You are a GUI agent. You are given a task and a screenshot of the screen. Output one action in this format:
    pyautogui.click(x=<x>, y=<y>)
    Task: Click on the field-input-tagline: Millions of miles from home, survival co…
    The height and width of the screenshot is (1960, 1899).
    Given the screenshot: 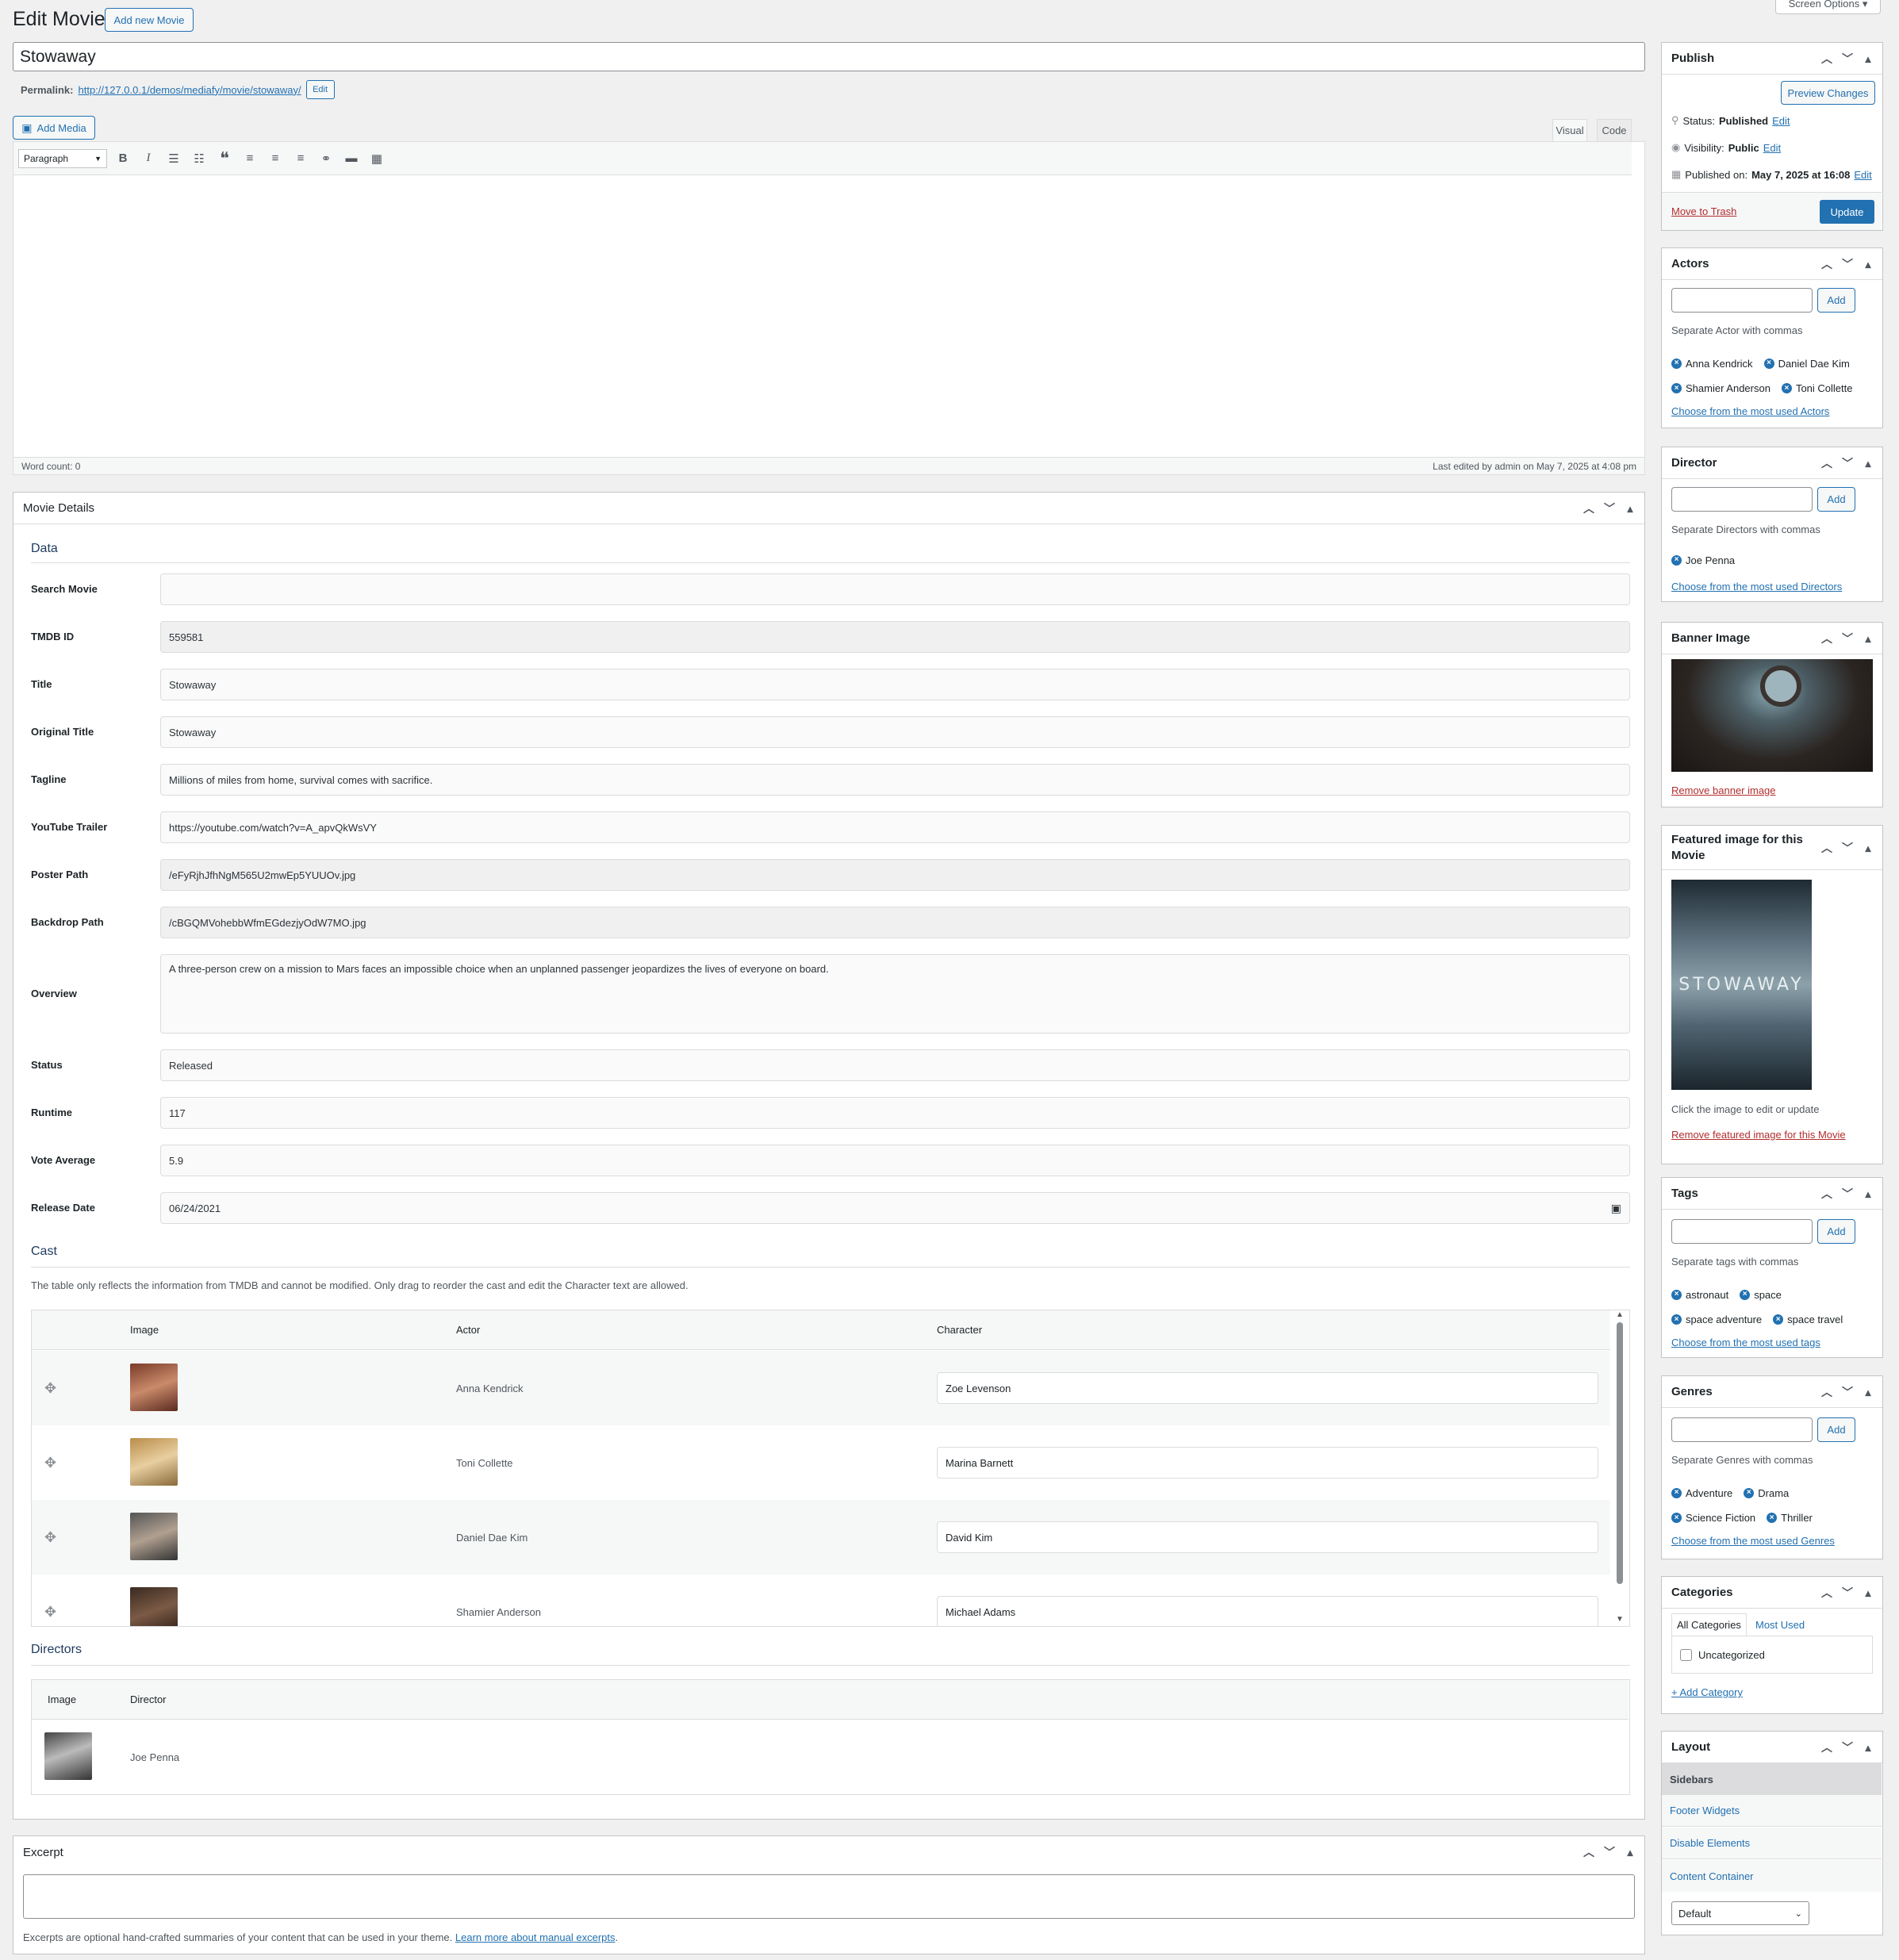 What is the action you would take?
    pyautogui.click(x=895, y=780)
    